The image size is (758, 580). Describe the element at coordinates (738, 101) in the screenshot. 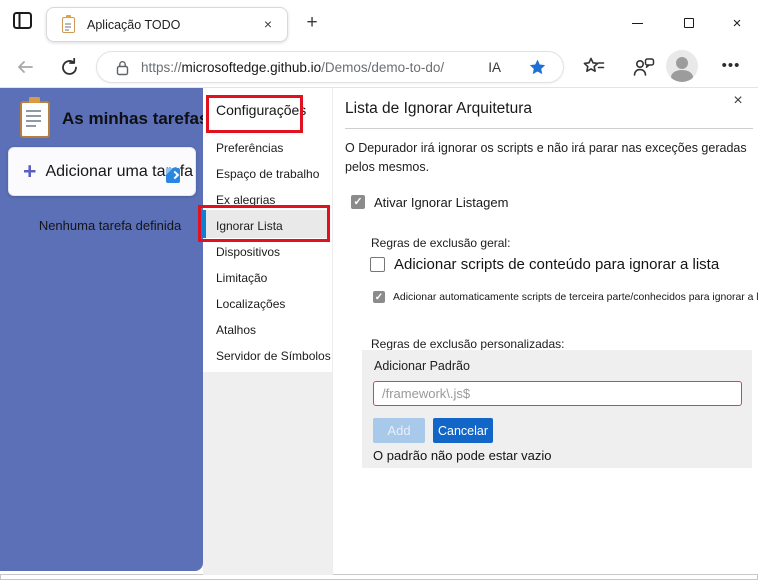

I see `panel-close-icon: ×` at that location.